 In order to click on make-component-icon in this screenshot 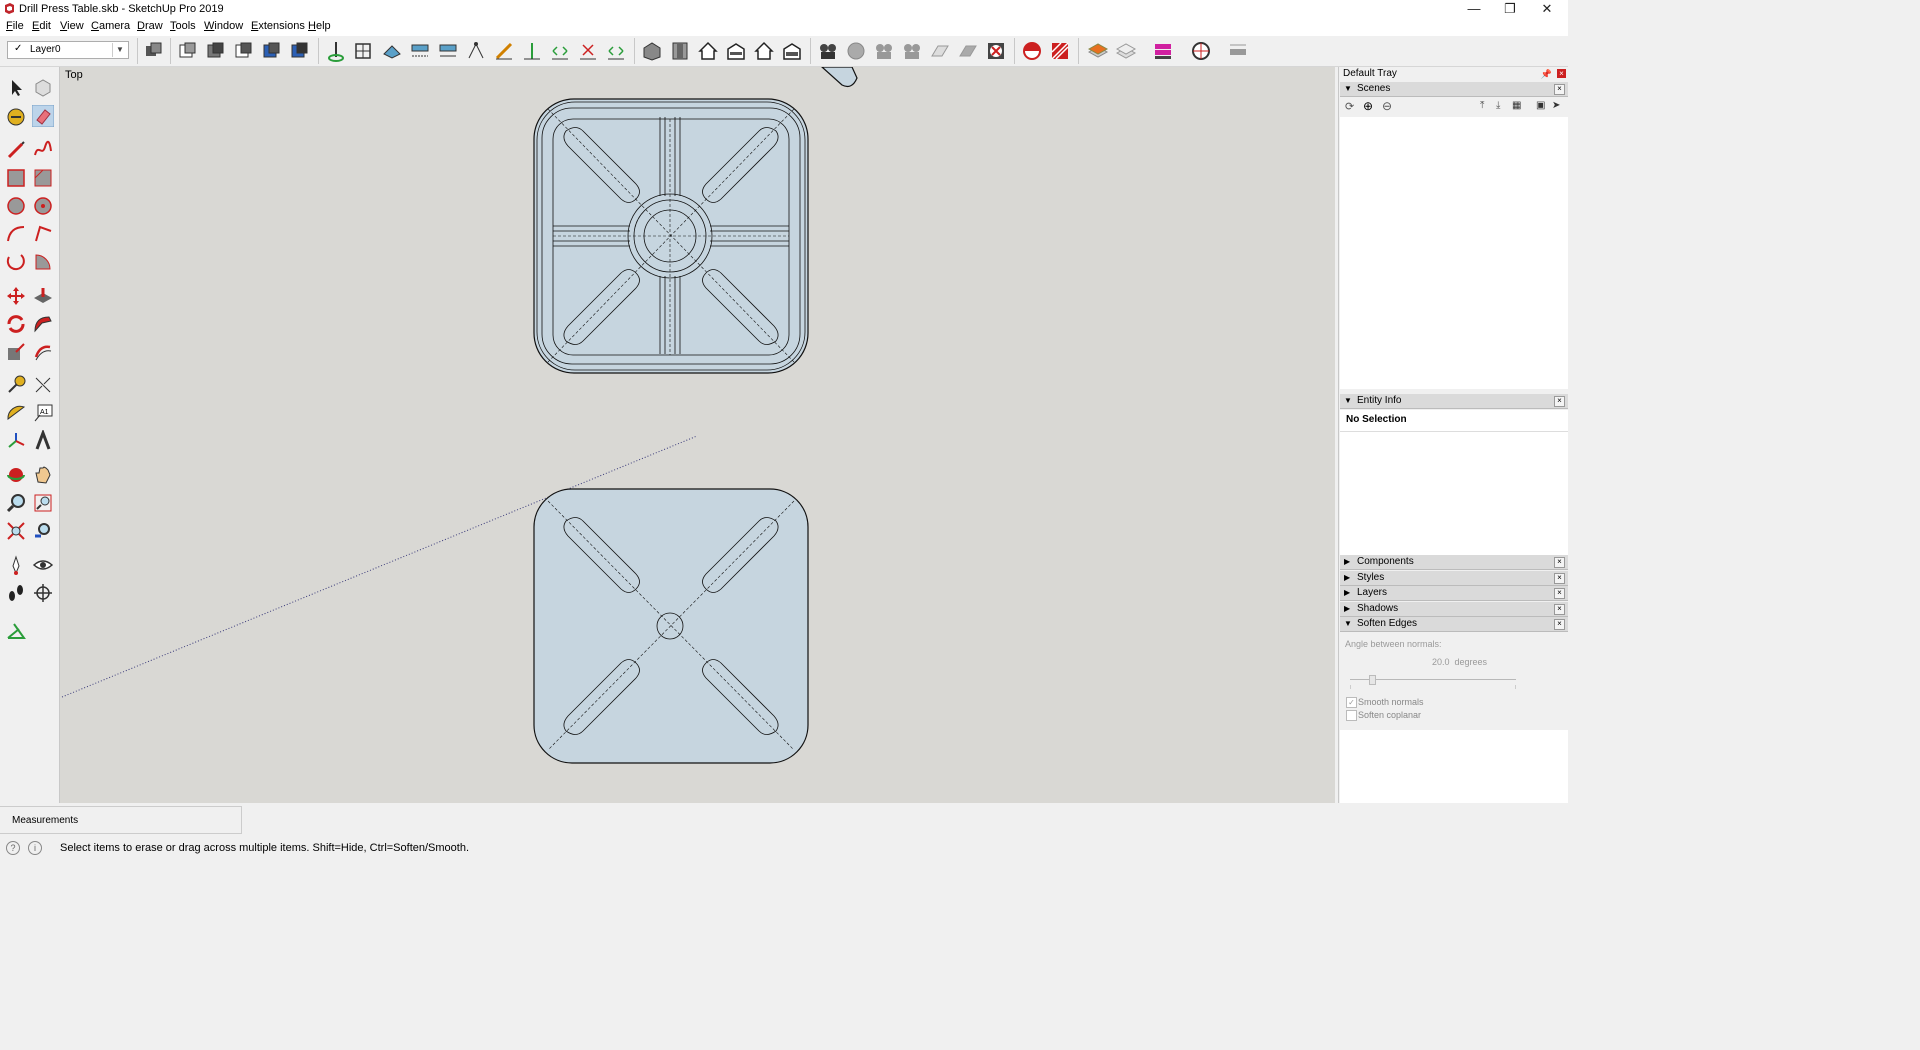, I will do `click(154, 51)`.